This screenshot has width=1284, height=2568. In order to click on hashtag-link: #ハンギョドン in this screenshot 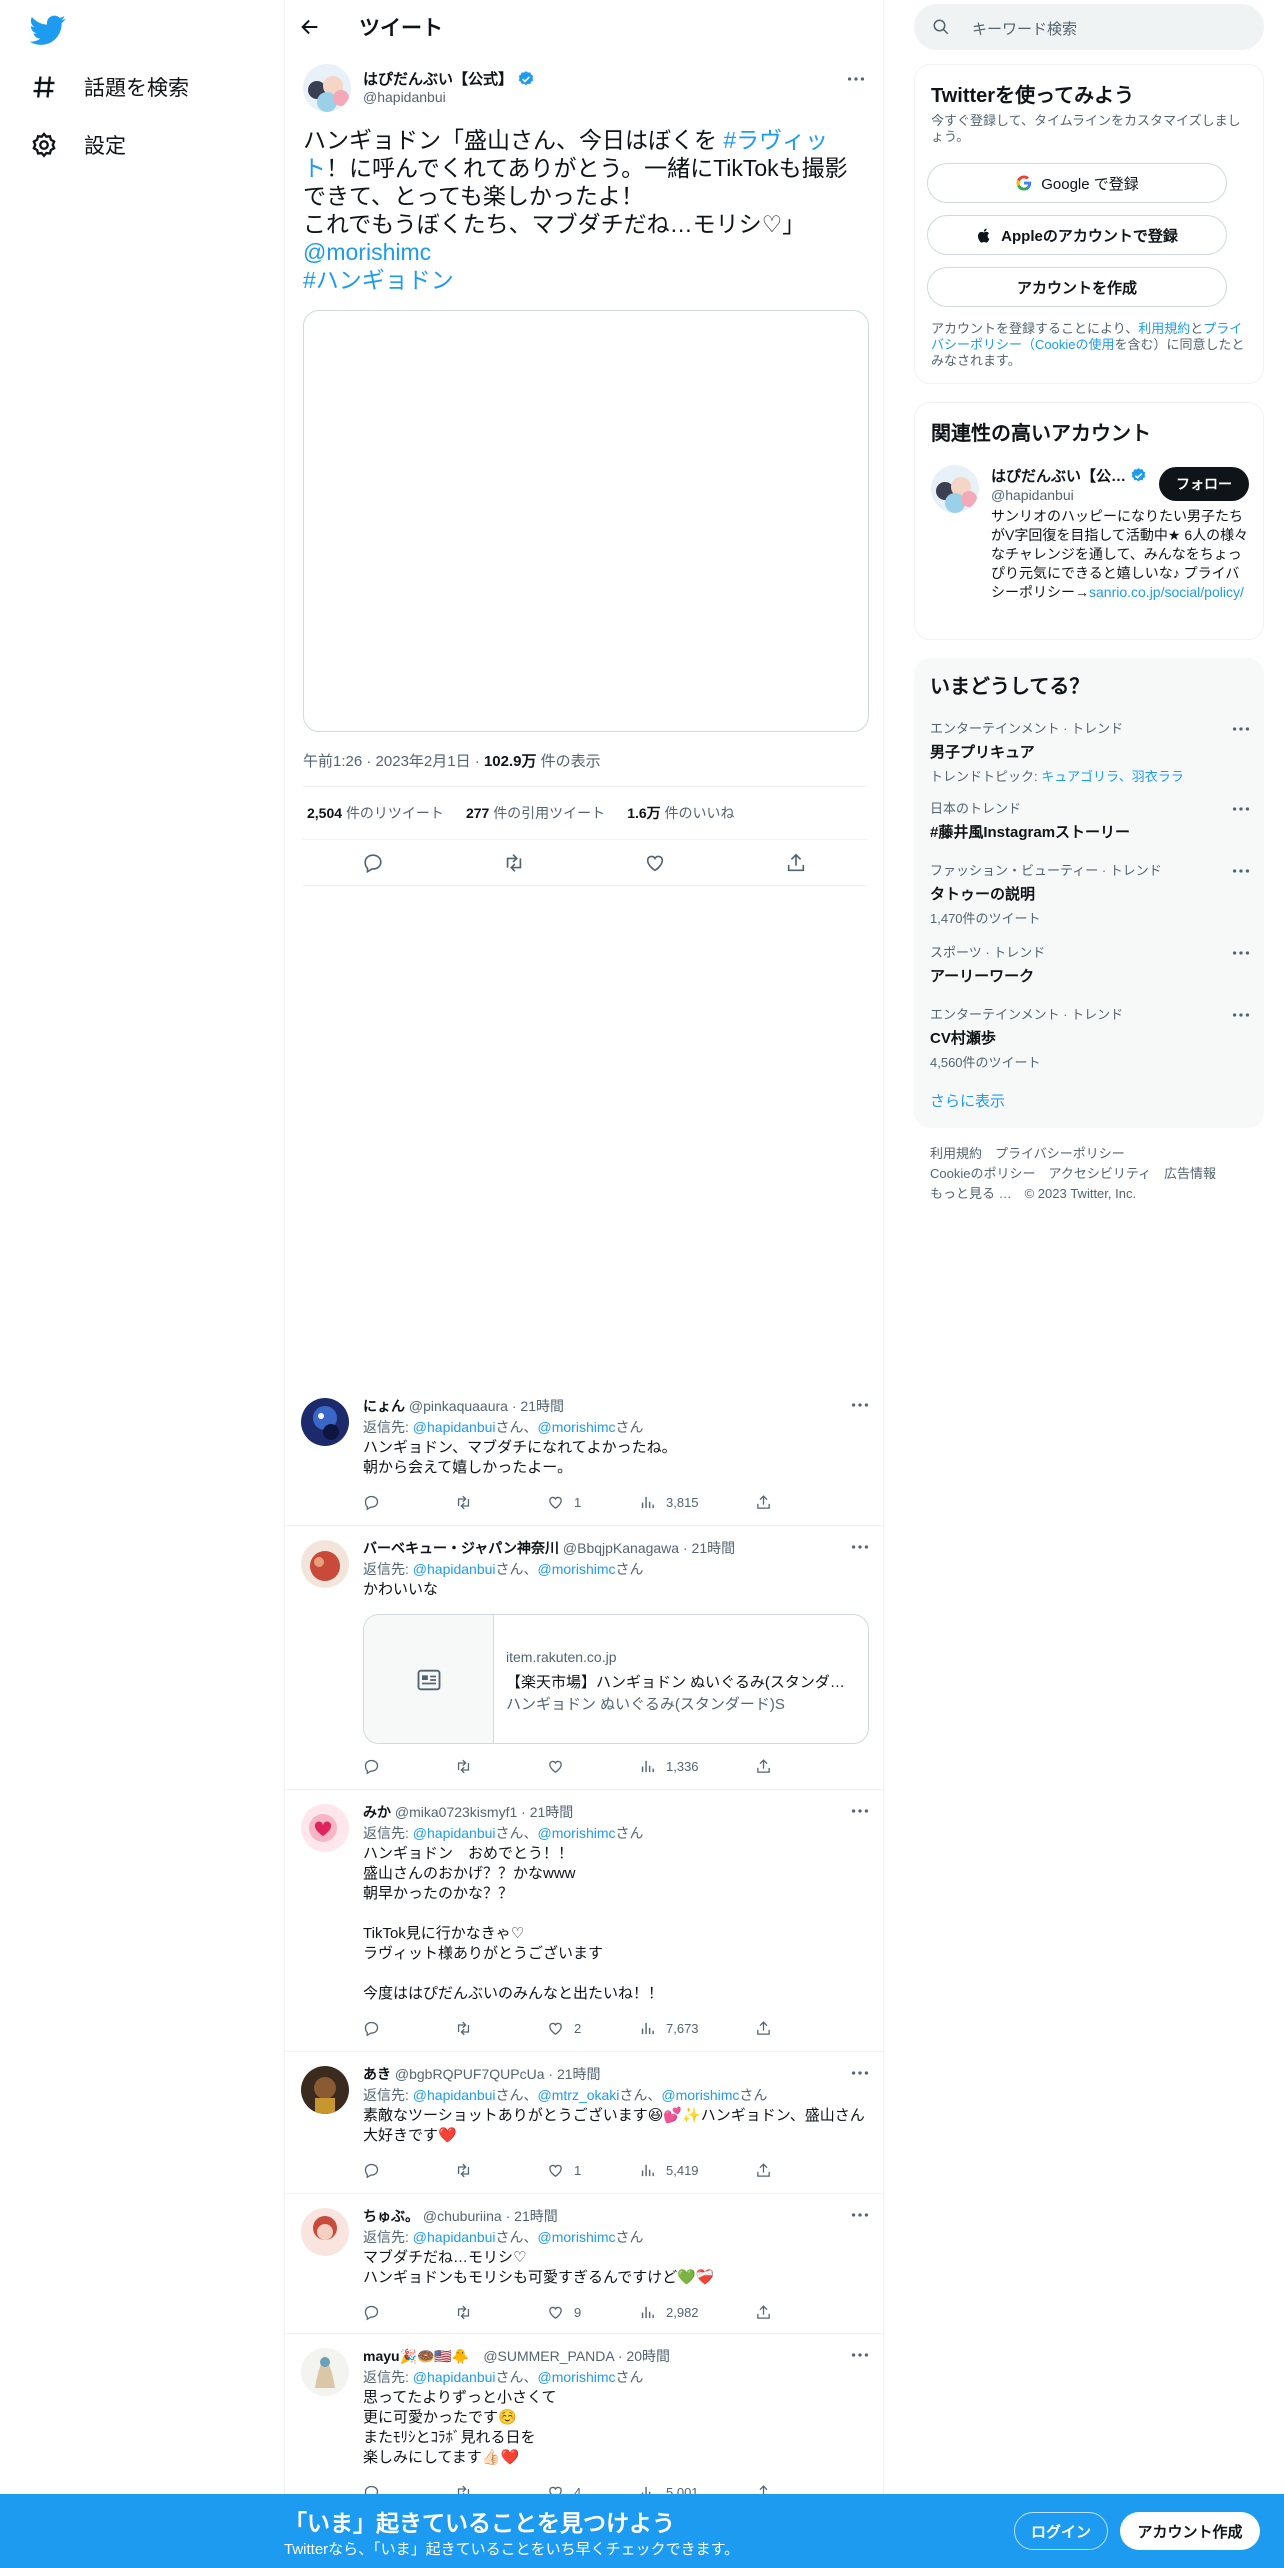, I will do `click(378, 280)`.